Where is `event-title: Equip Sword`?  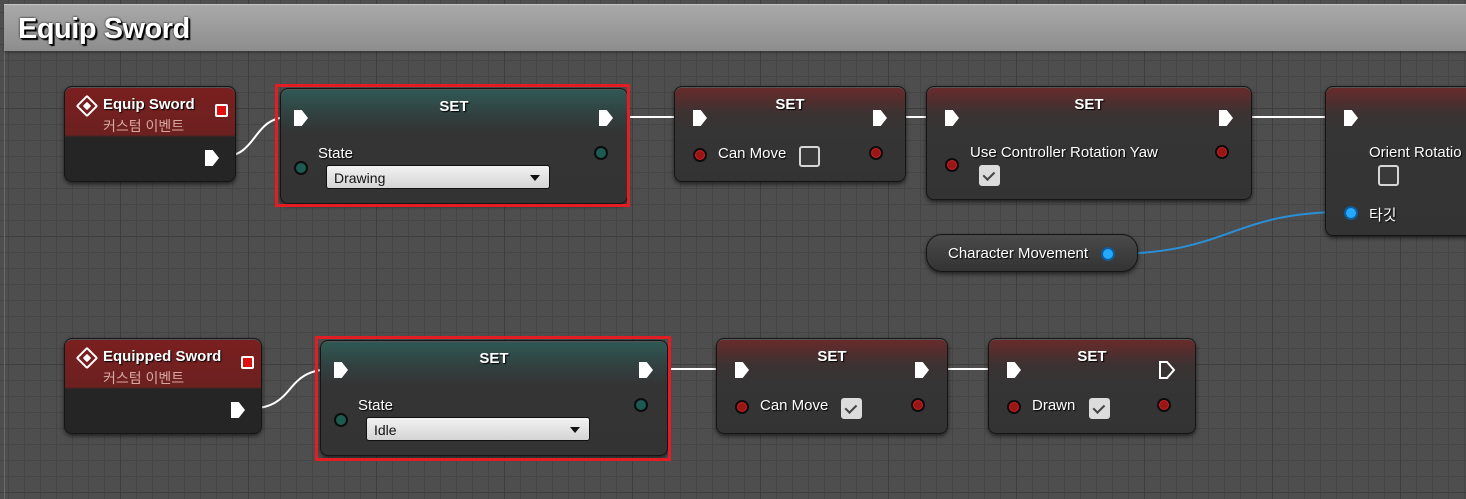
event-title: Equip Sword is located at coordinates (149, 104).